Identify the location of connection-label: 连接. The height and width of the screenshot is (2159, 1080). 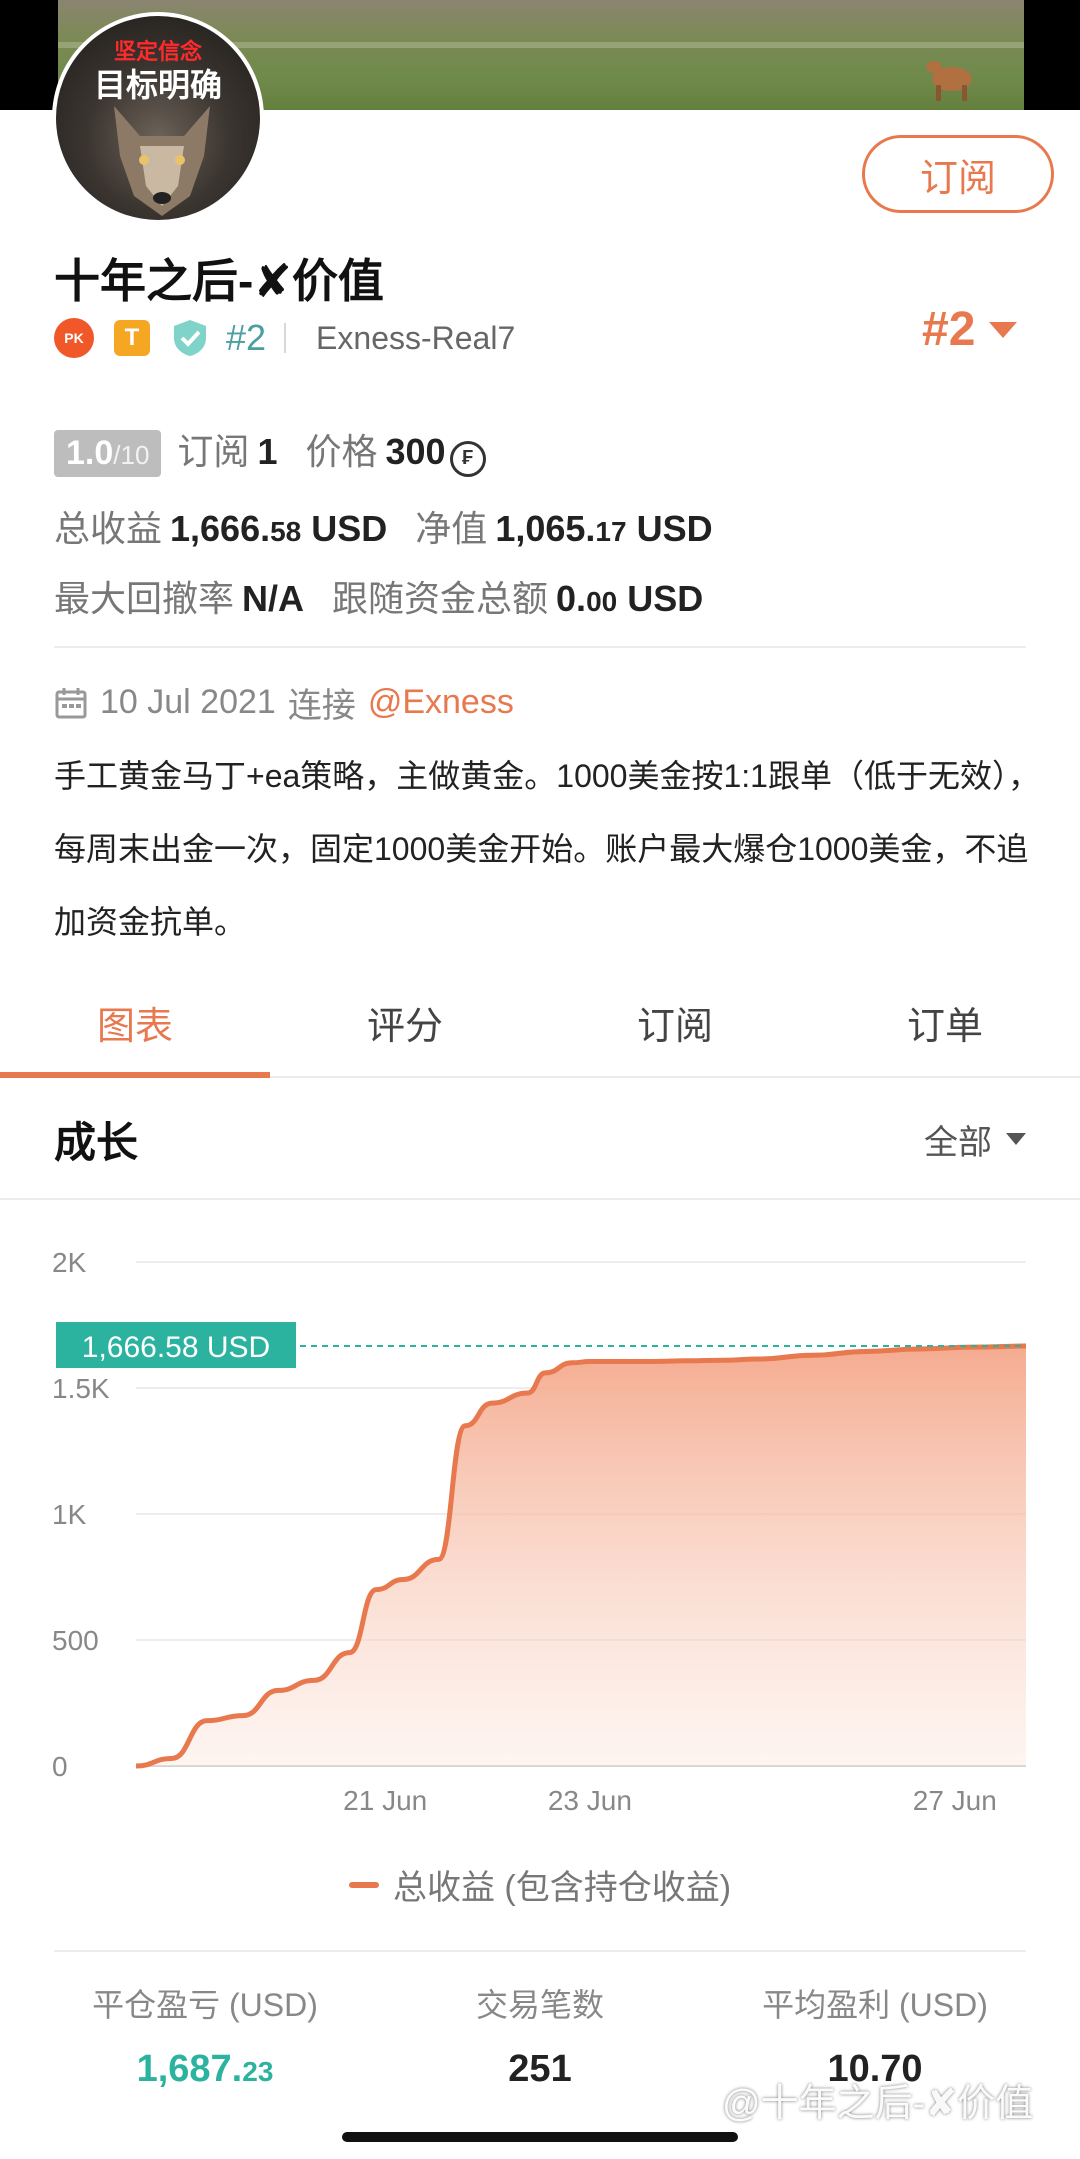
(321, 706).